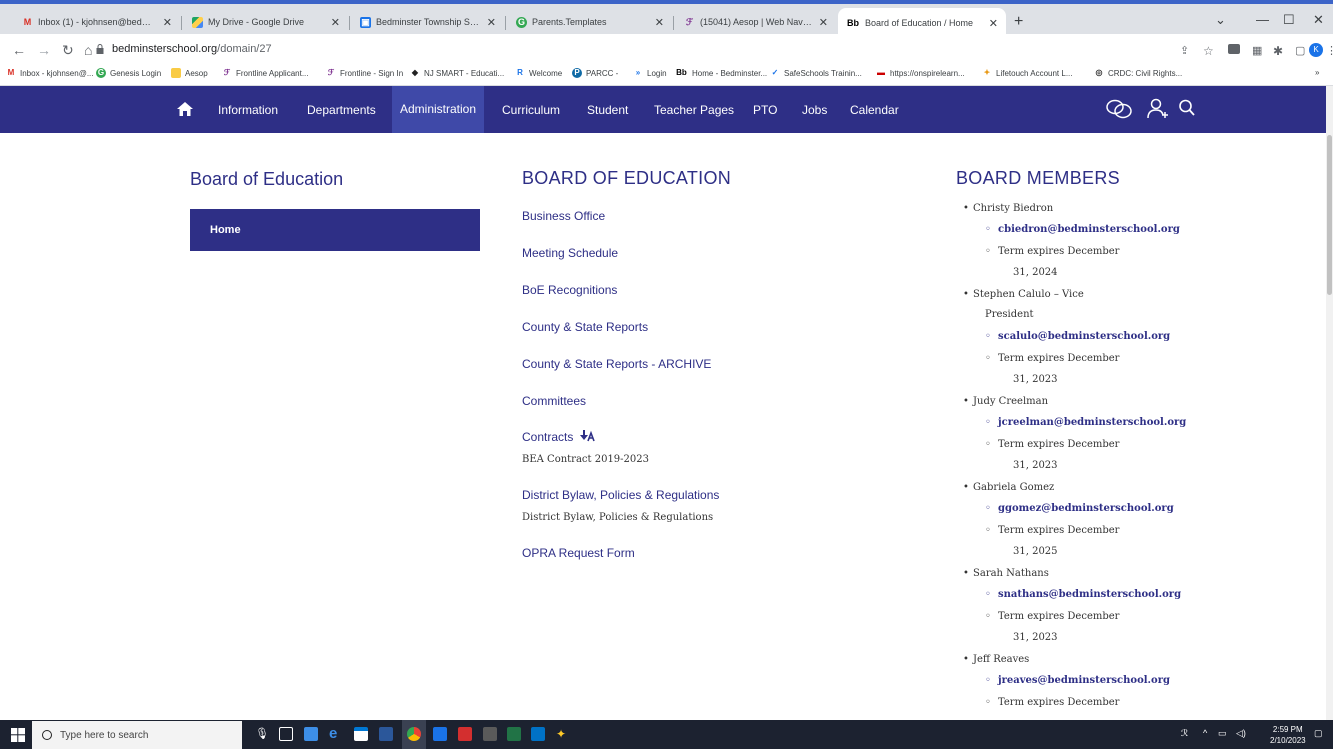 This screenshot has height=749, width=1333. What do you see at coordinates (756, 22) in the screenshot?
I see `tab-aesop: ℱ (15041) Aesop | Web Navigator ✕` at bounding box center [756, 22].